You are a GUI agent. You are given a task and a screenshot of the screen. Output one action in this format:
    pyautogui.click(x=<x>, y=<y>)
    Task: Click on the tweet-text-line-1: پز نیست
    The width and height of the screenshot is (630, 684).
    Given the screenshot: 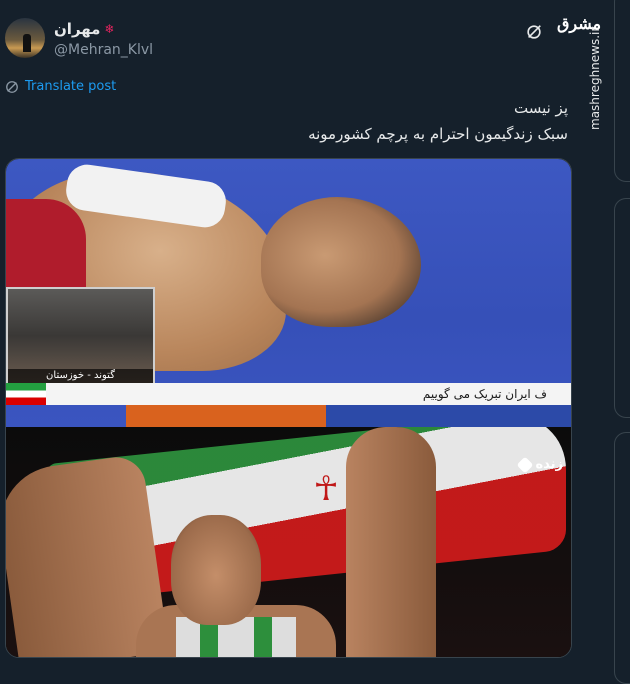 What is the action you would take?
    pyautogui.click(x=540, y=108)
    